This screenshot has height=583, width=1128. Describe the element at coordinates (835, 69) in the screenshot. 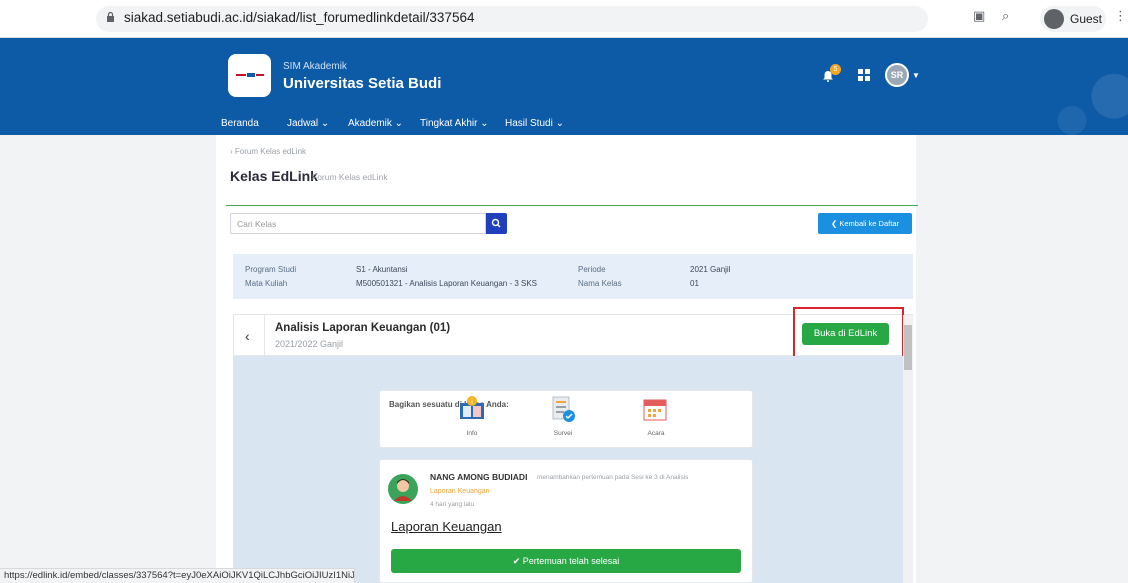

I see `notification-badge: 5` at that location.